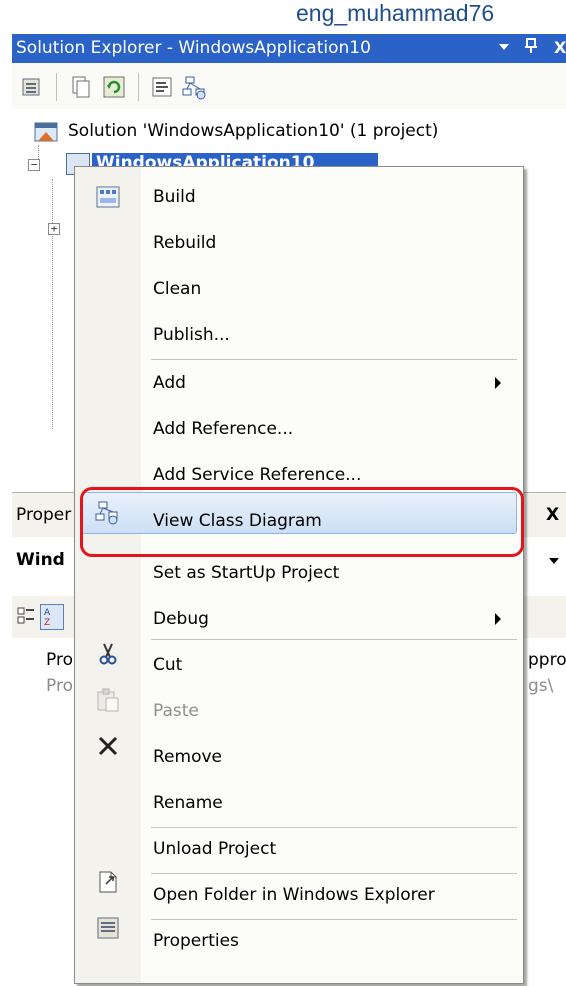  What do you see at coordinates (52, 617) in the screenshot?
I see `alphabetical-icon: AZ` at bounding box center [52, 617].